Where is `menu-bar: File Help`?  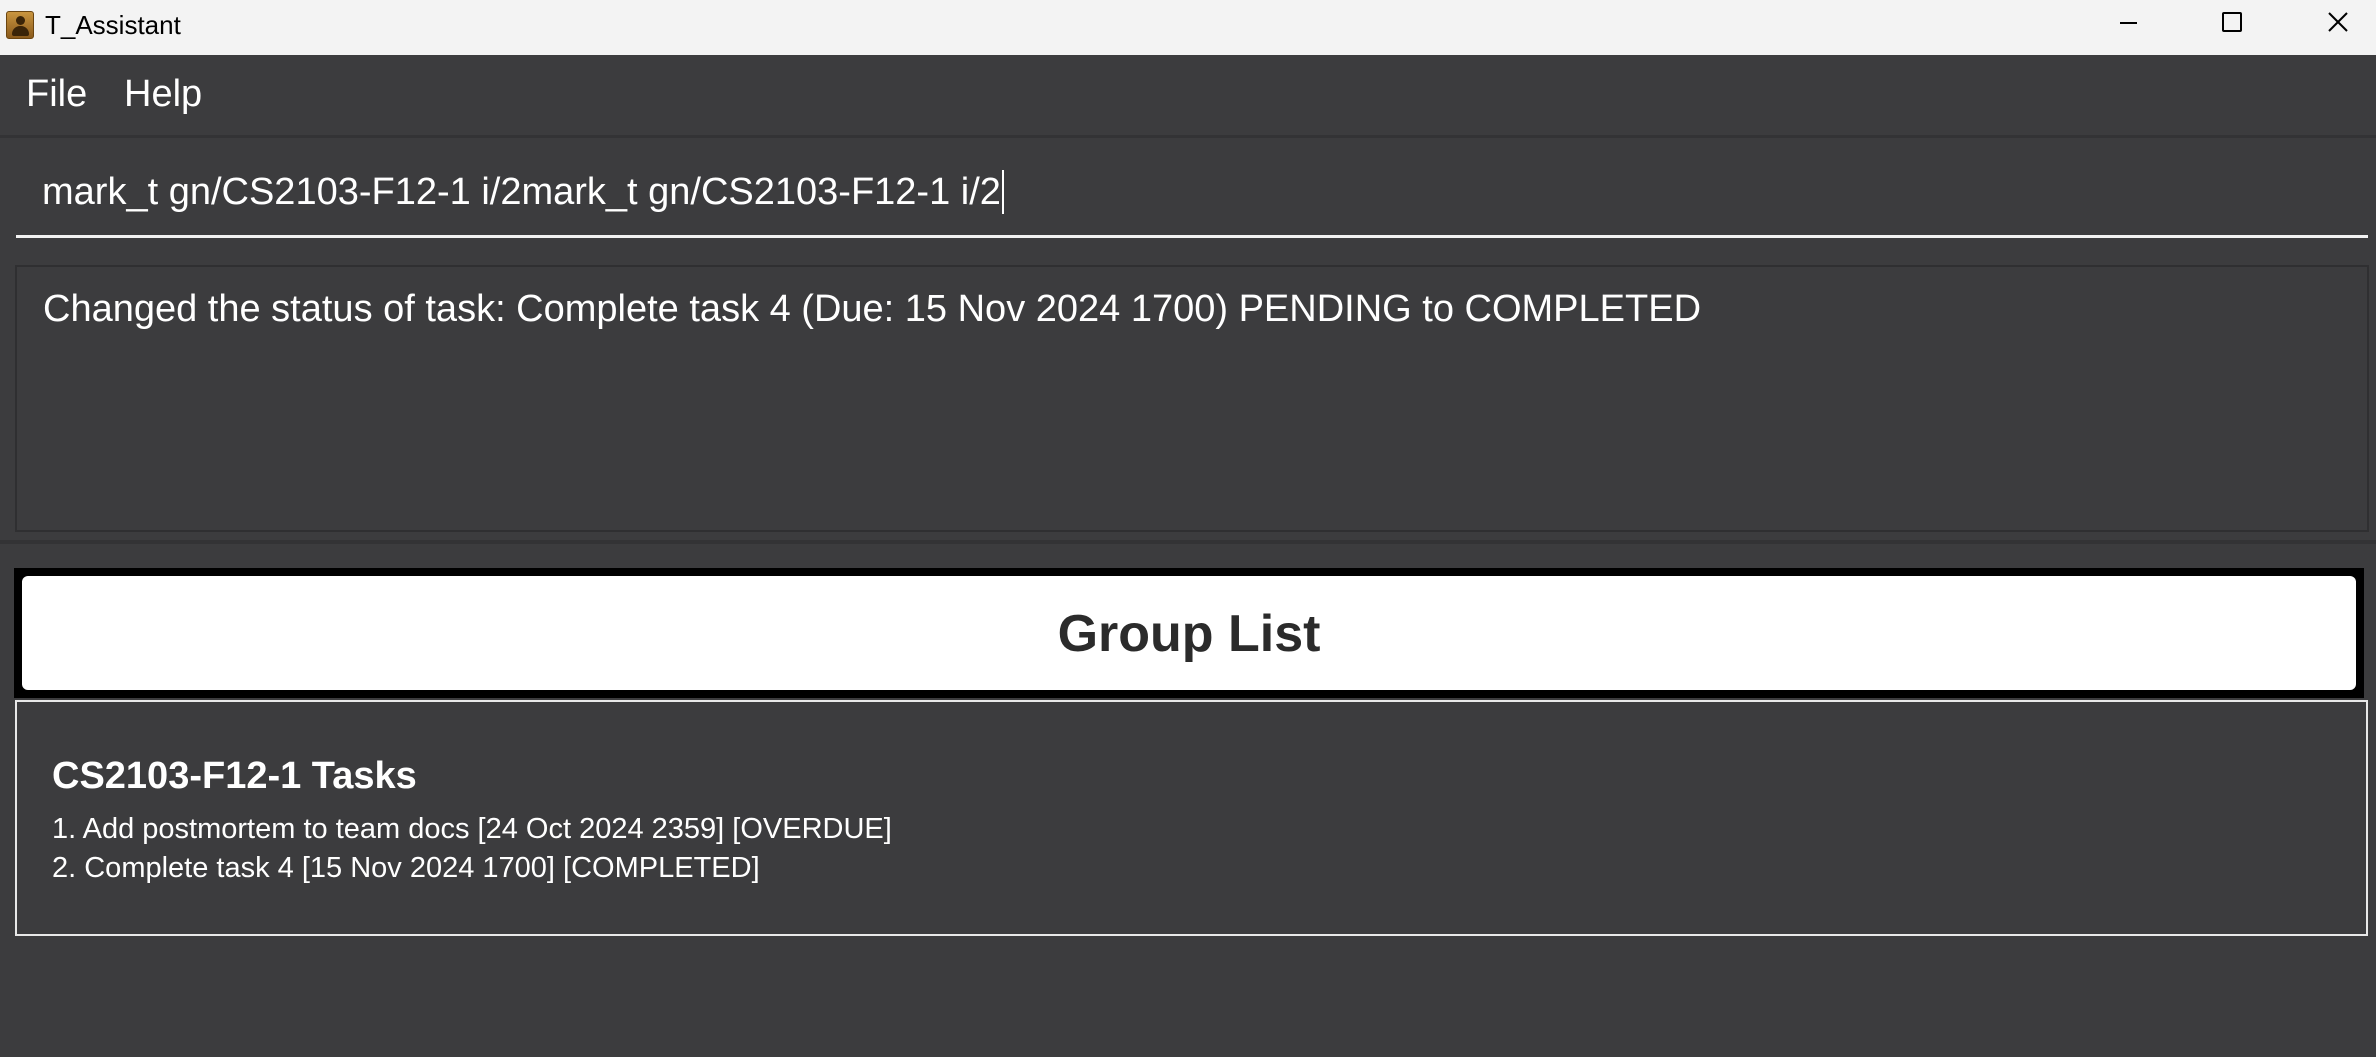
menu-bar: File Help is located at coordinates (1188, 95).